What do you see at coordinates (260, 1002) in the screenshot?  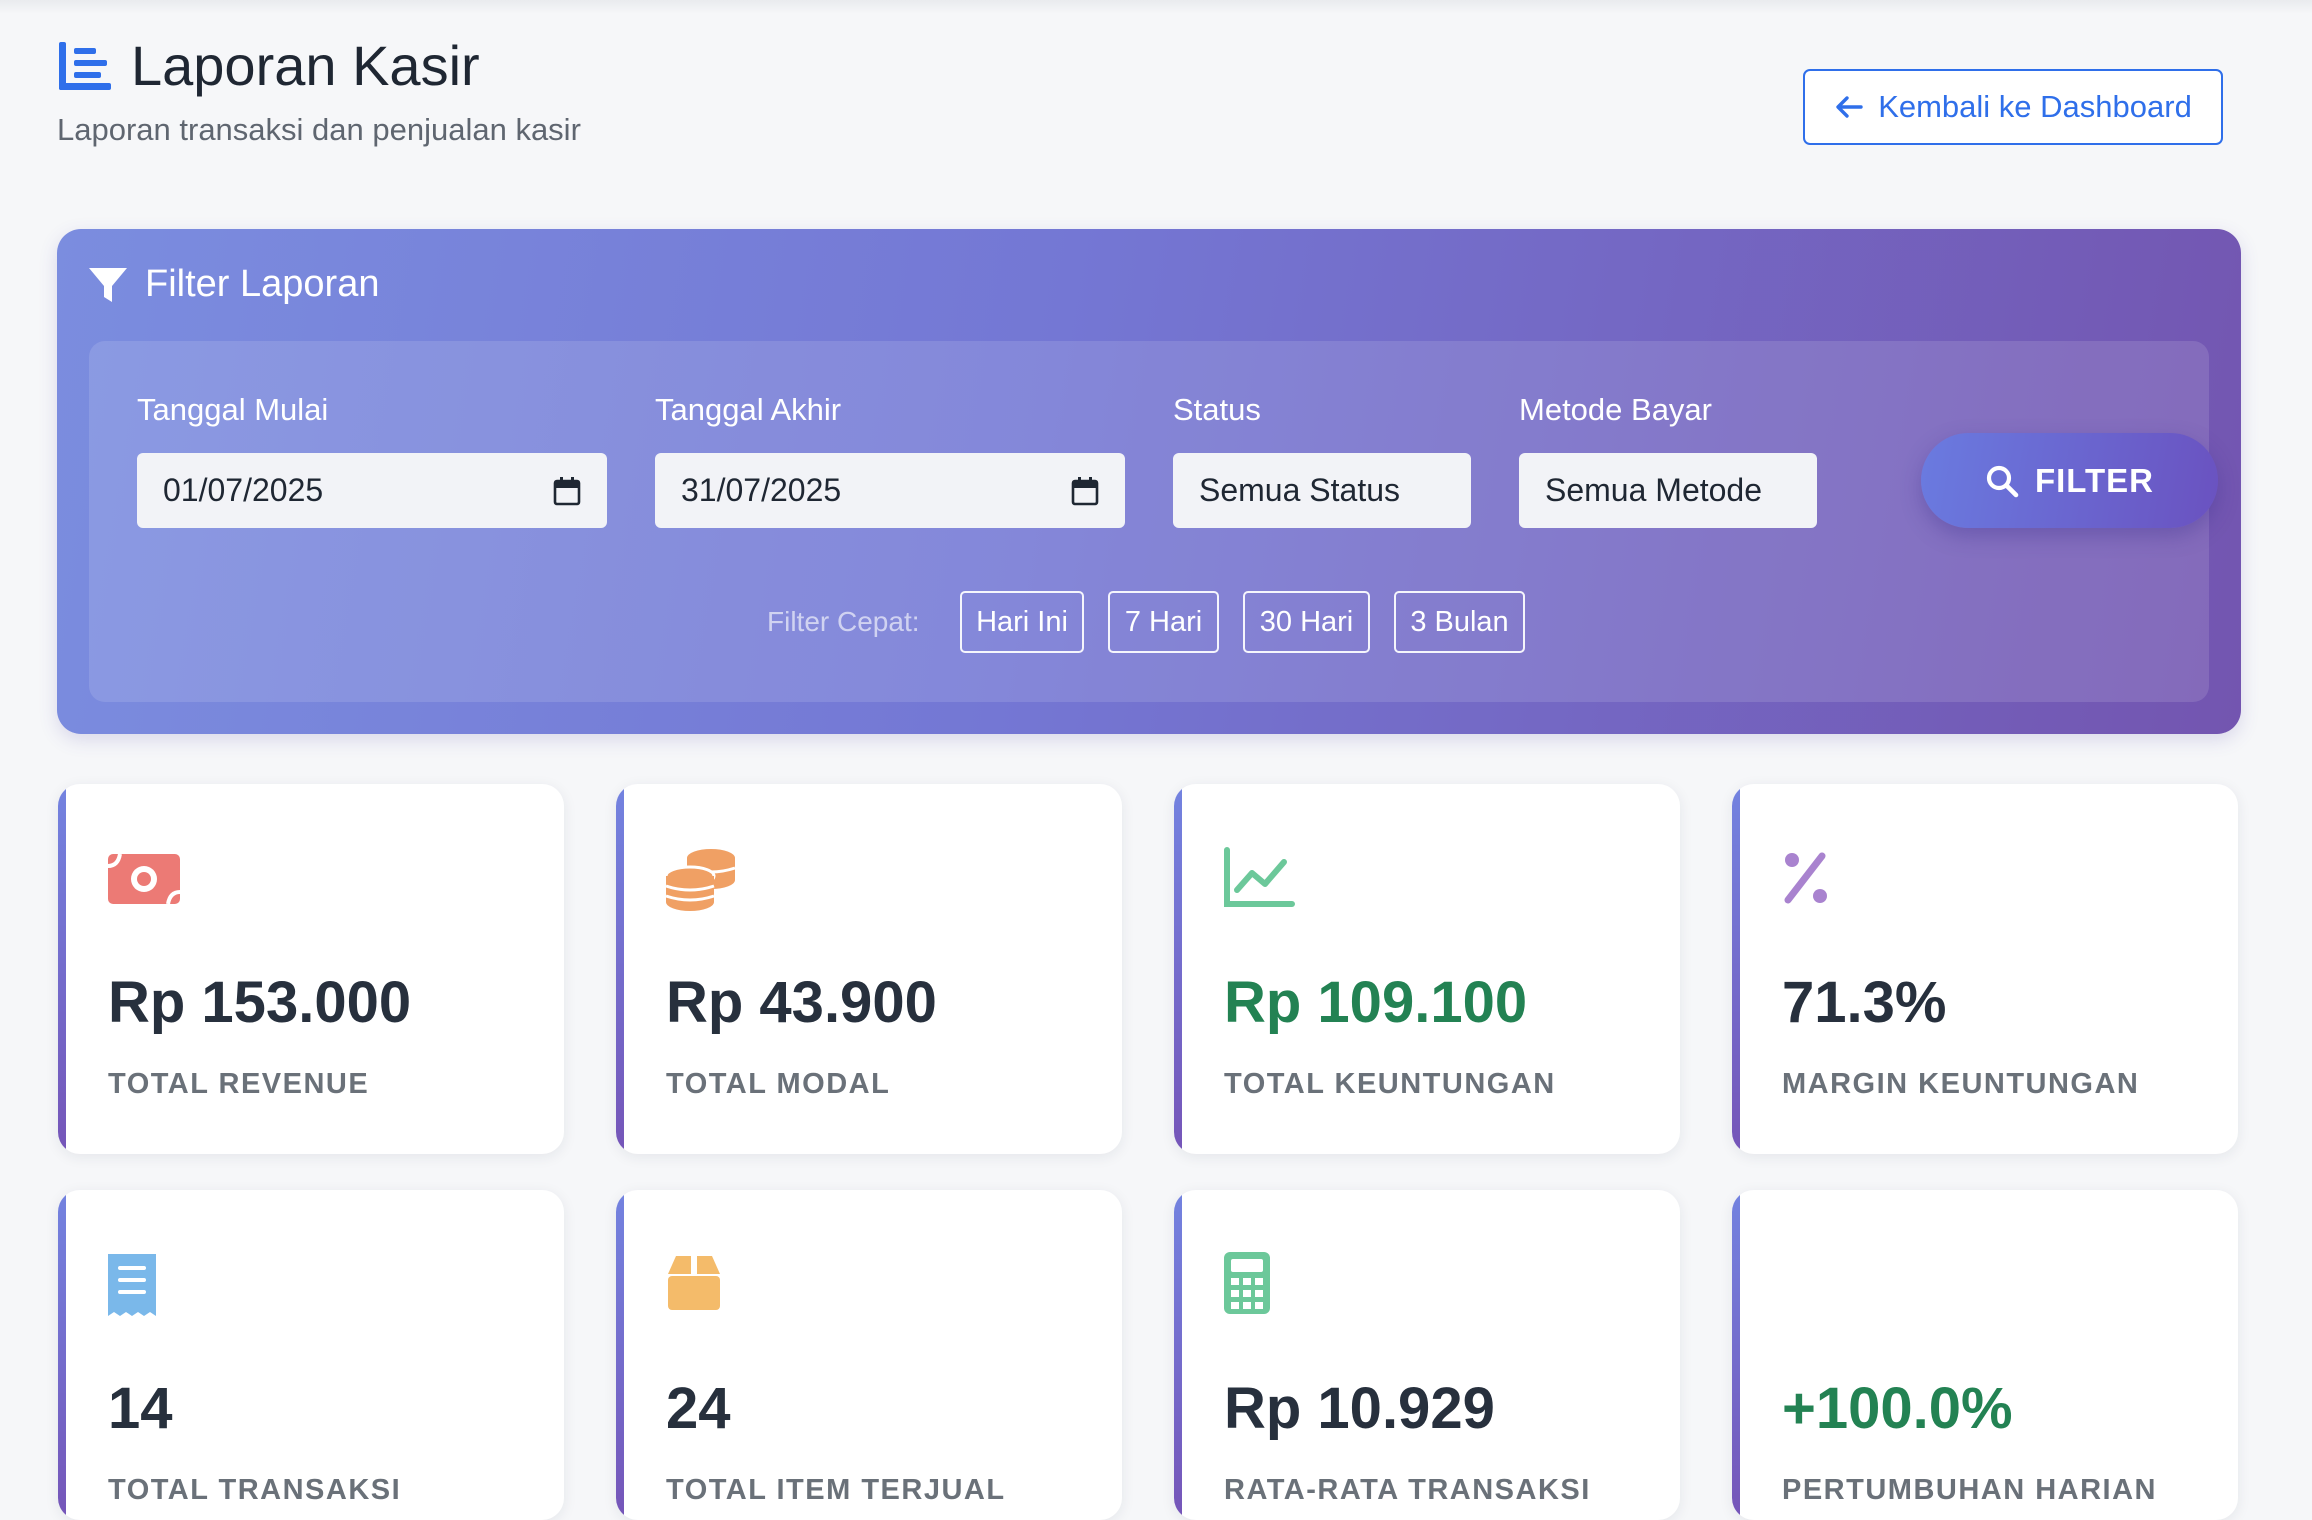 I see `stat-value: Rp 153.000` at bounding box center [260, 1002].